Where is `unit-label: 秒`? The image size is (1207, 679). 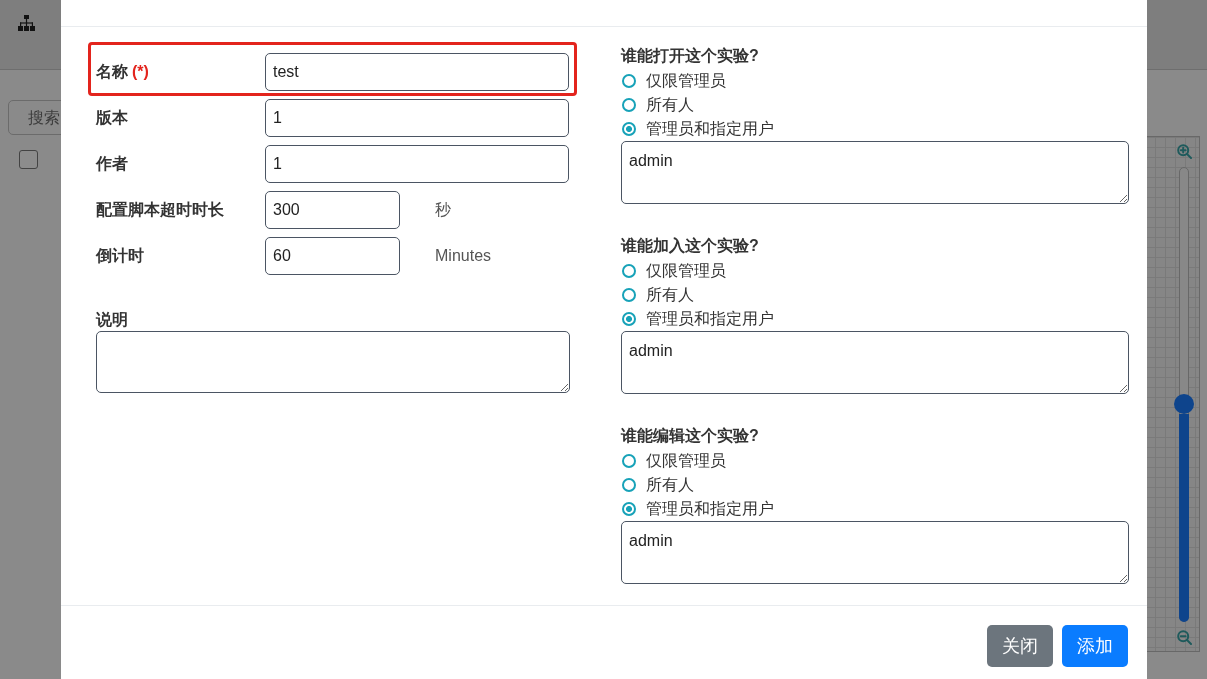 unit-label: 秒 is located at coordinates (443, 210).